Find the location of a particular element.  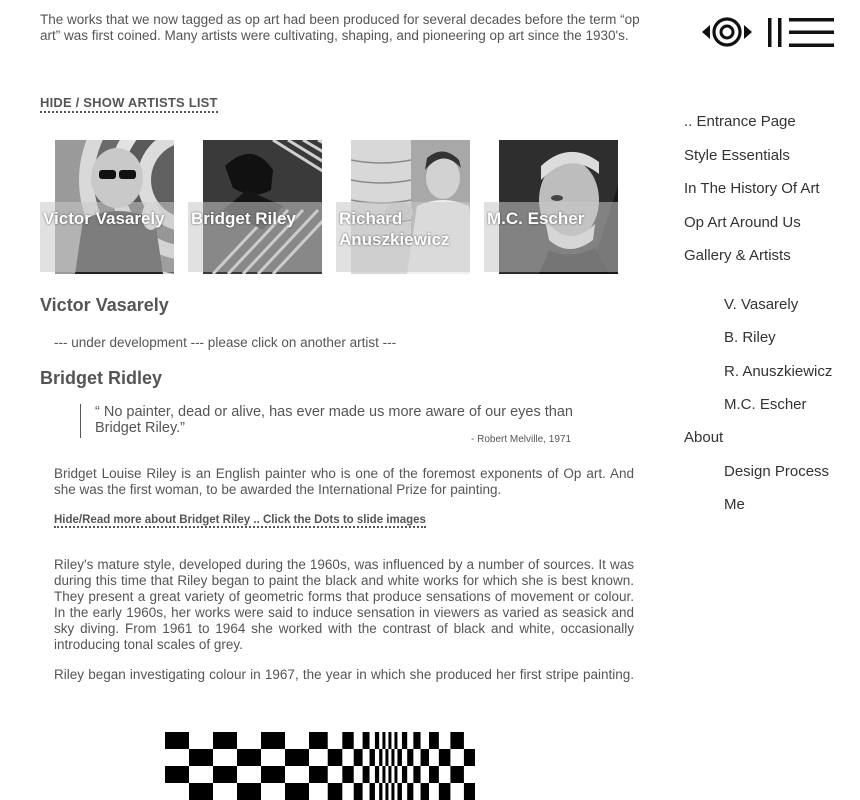

artist-name: Richard Anuszkiewicz is located at coordinates (403, 237).